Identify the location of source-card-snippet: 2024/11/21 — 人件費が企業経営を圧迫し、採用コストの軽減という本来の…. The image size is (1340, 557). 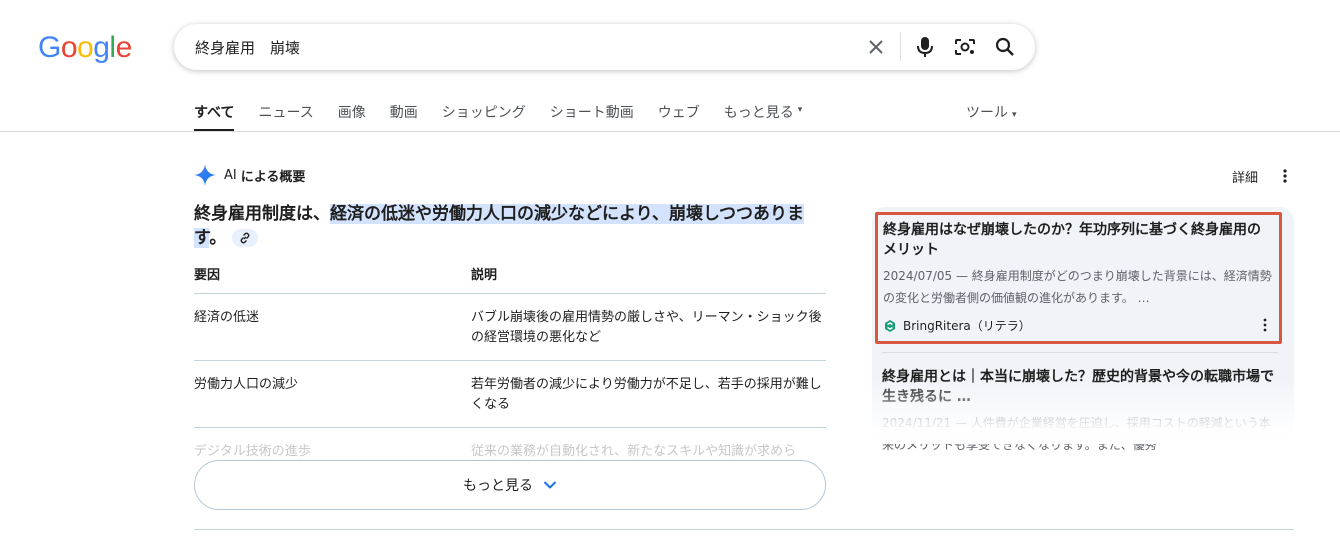
(1076, 434).